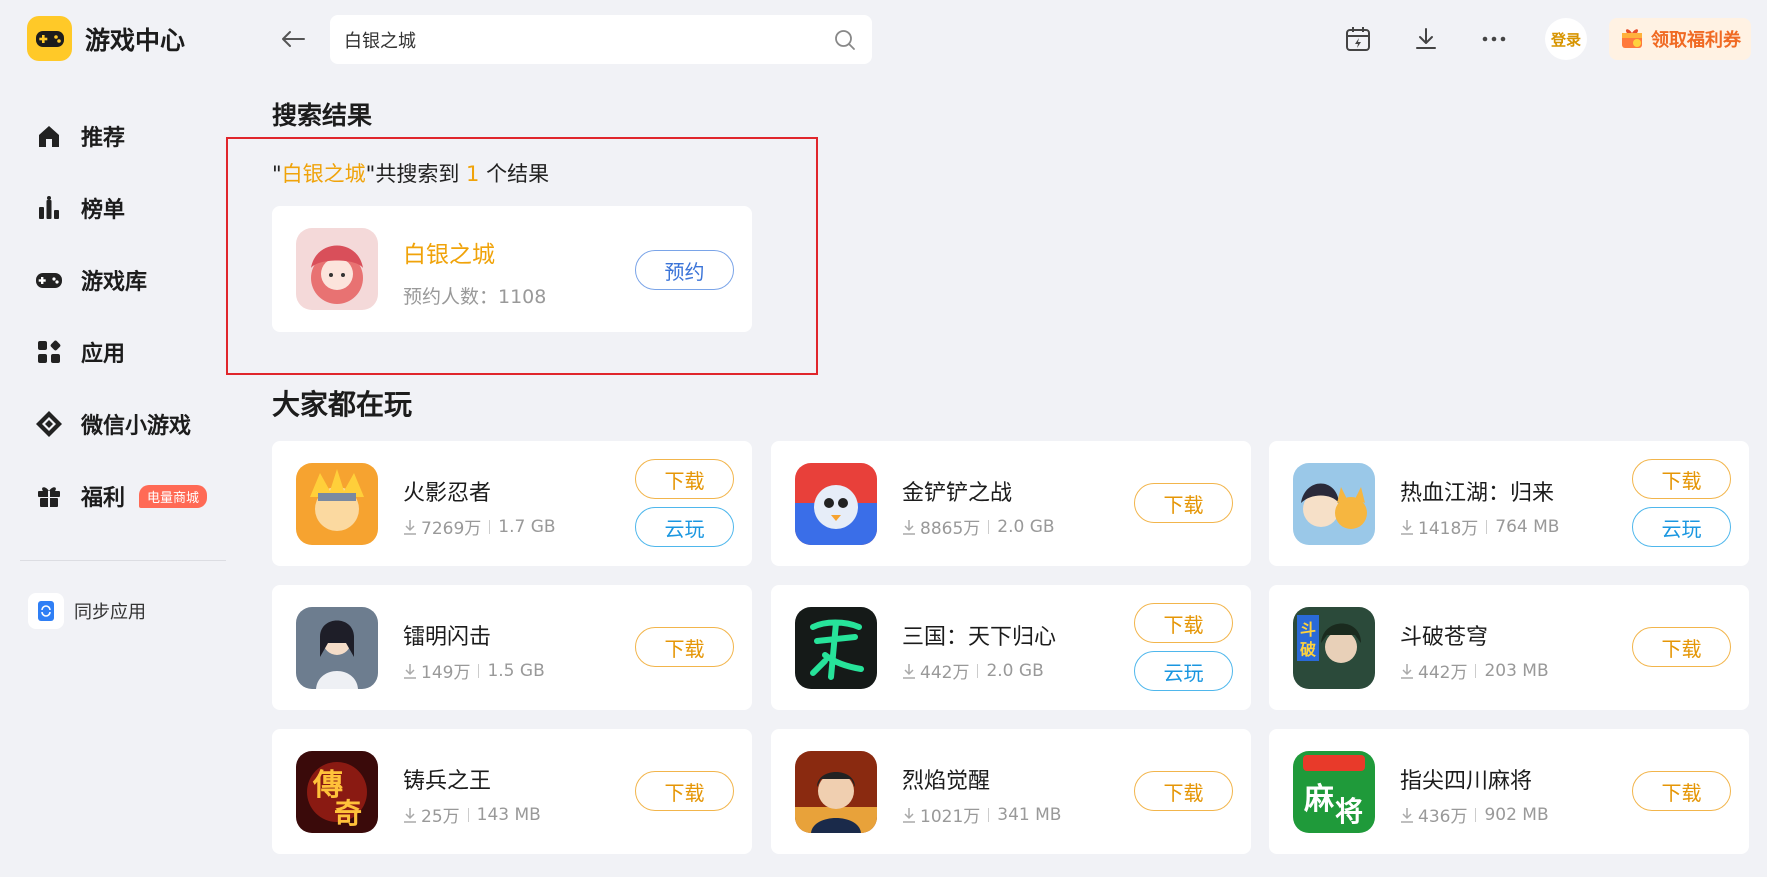  Describe the element at coordinates (49, 38) in the screenshot. I see `gamepad-logo-icon` at that location.